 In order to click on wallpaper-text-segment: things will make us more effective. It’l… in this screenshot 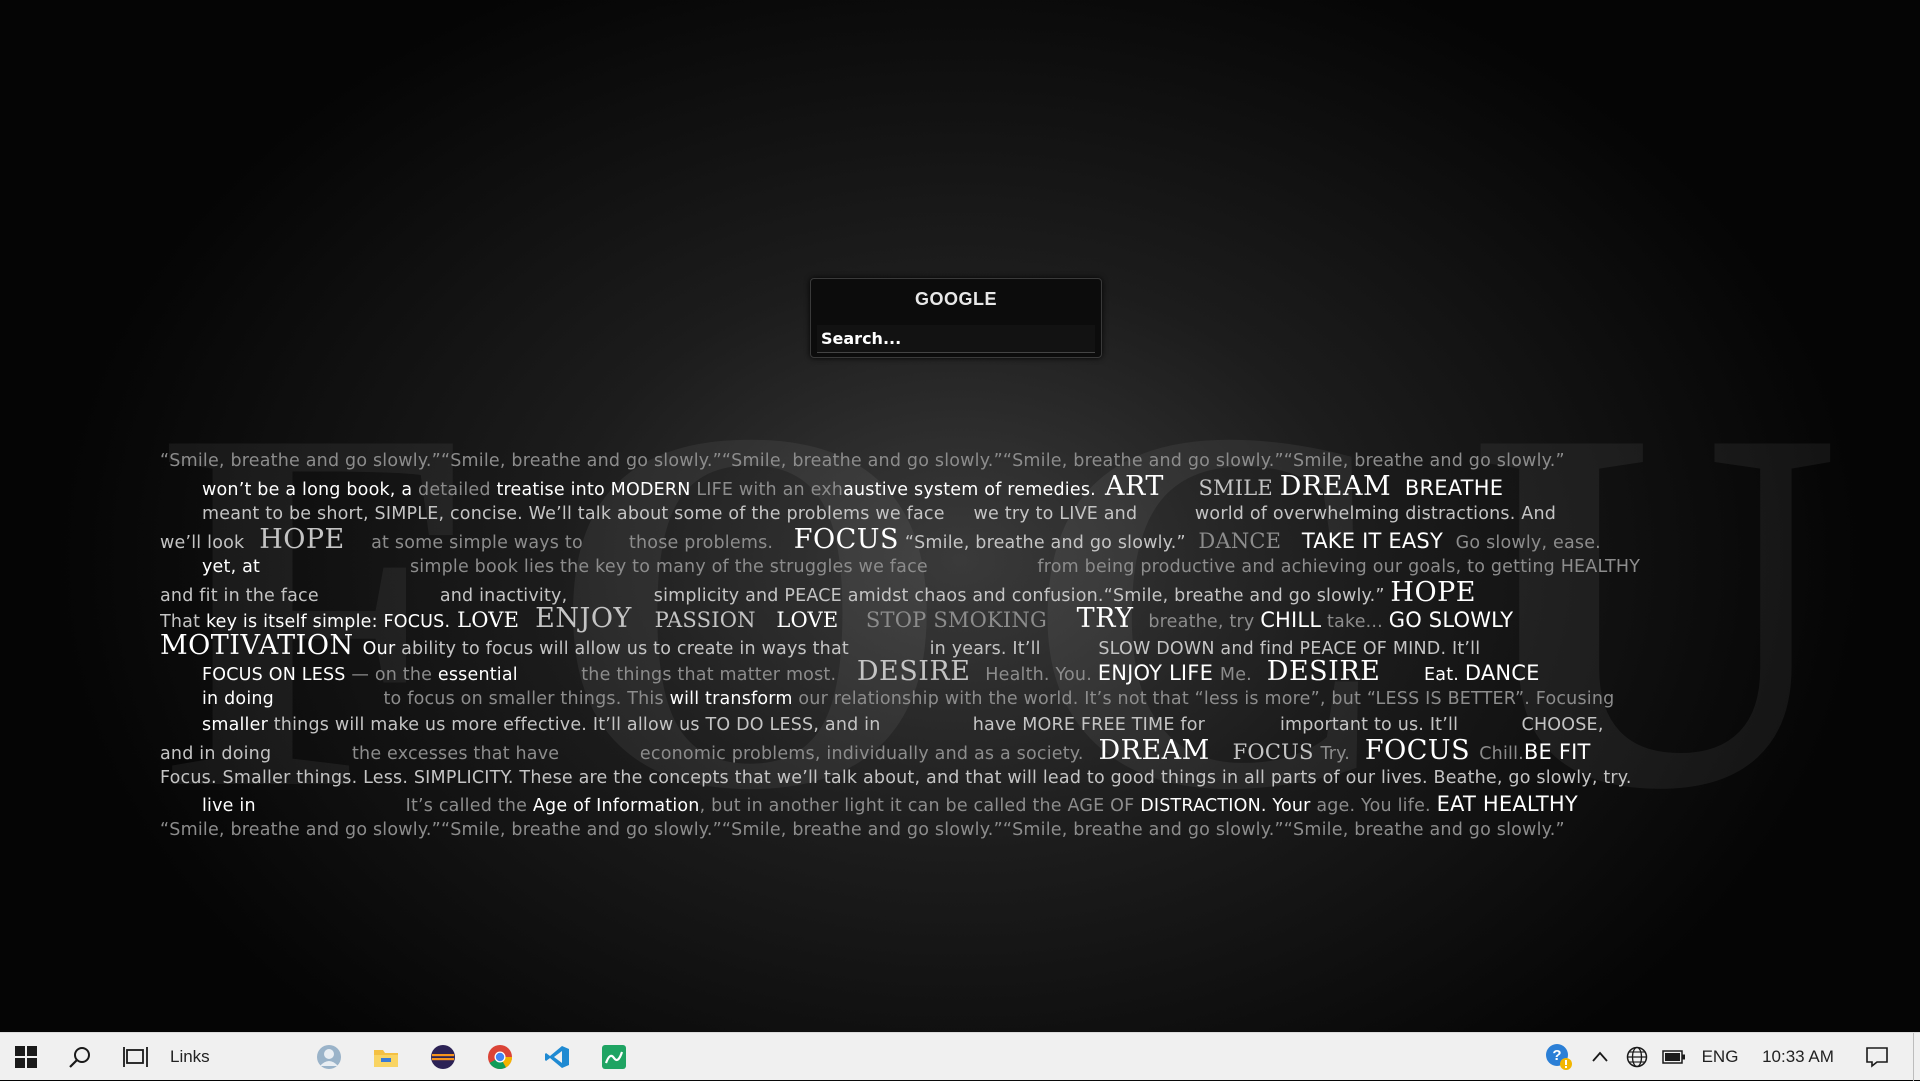, I will do `click(938, 724)`.